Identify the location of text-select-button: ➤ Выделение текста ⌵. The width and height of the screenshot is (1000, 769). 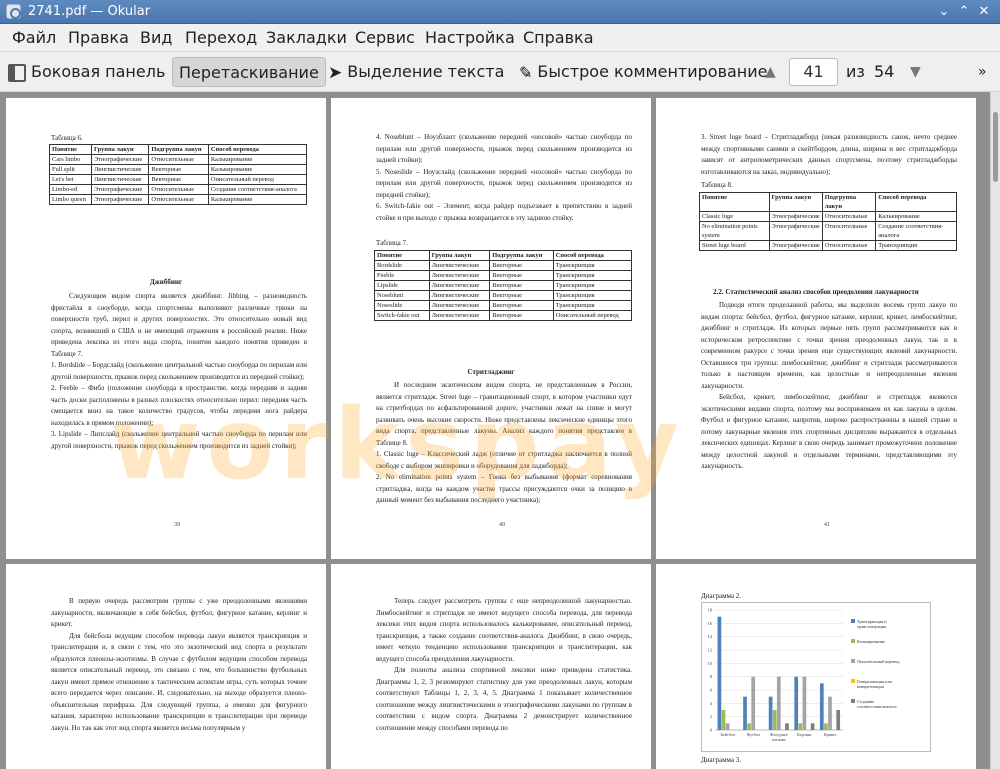
(429, 72).